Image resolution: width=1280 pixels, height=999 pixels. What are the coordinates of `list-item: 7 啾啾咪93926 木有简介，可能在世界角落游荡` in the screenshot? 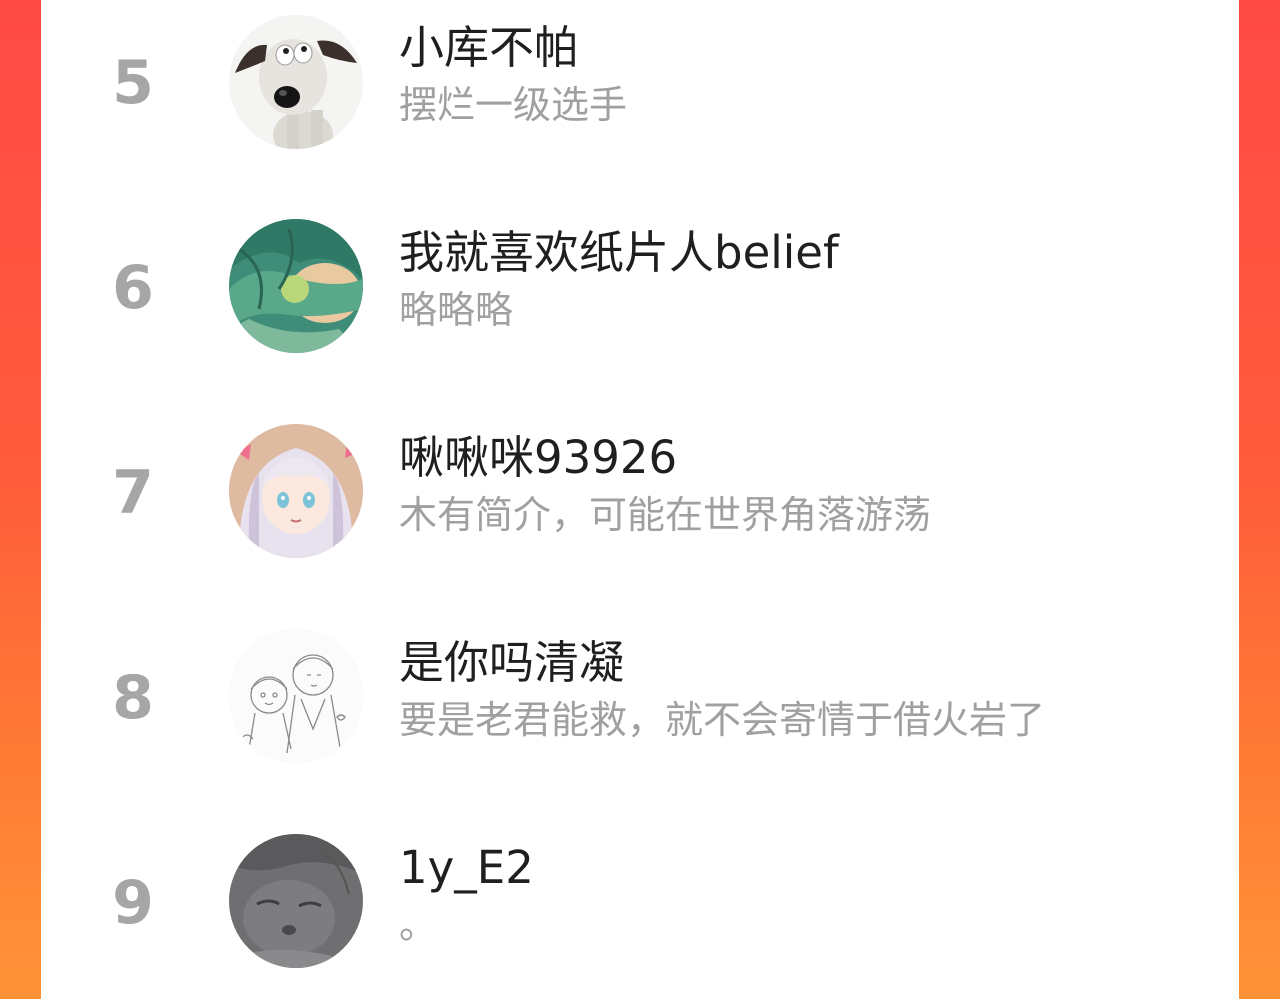 It's located at (640, 490).